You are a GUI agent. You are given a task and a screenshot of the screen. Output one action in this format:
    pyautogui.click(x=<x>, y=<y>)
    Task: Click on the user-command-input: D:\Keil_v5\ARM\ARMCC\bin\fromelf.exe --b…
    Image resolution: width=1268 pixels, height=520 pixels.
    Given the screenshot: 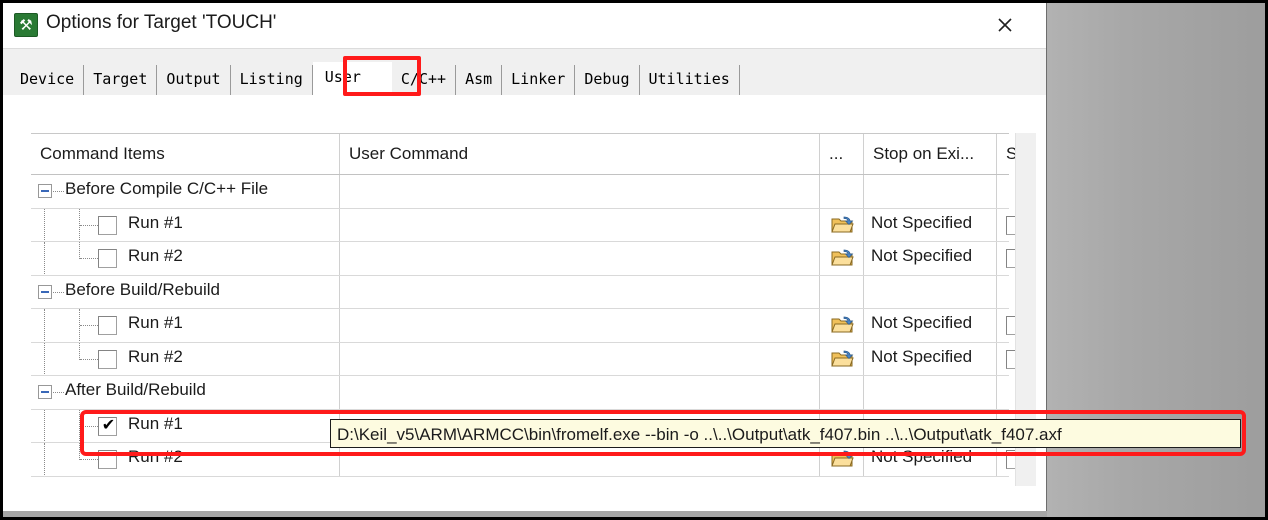 What is the action you would take?
    pyautogui.click(x=785, y=433)
    